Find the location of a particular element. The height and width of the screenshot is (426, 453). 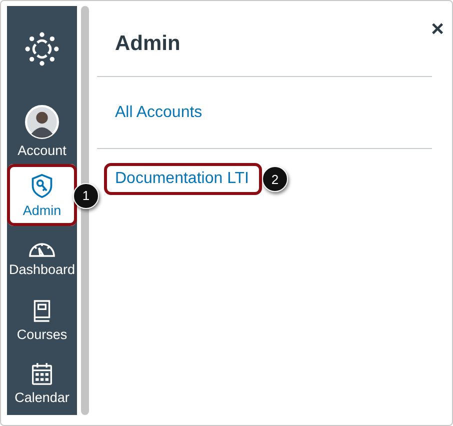

nav-item: Calendar is located at coordinates (42, 383).